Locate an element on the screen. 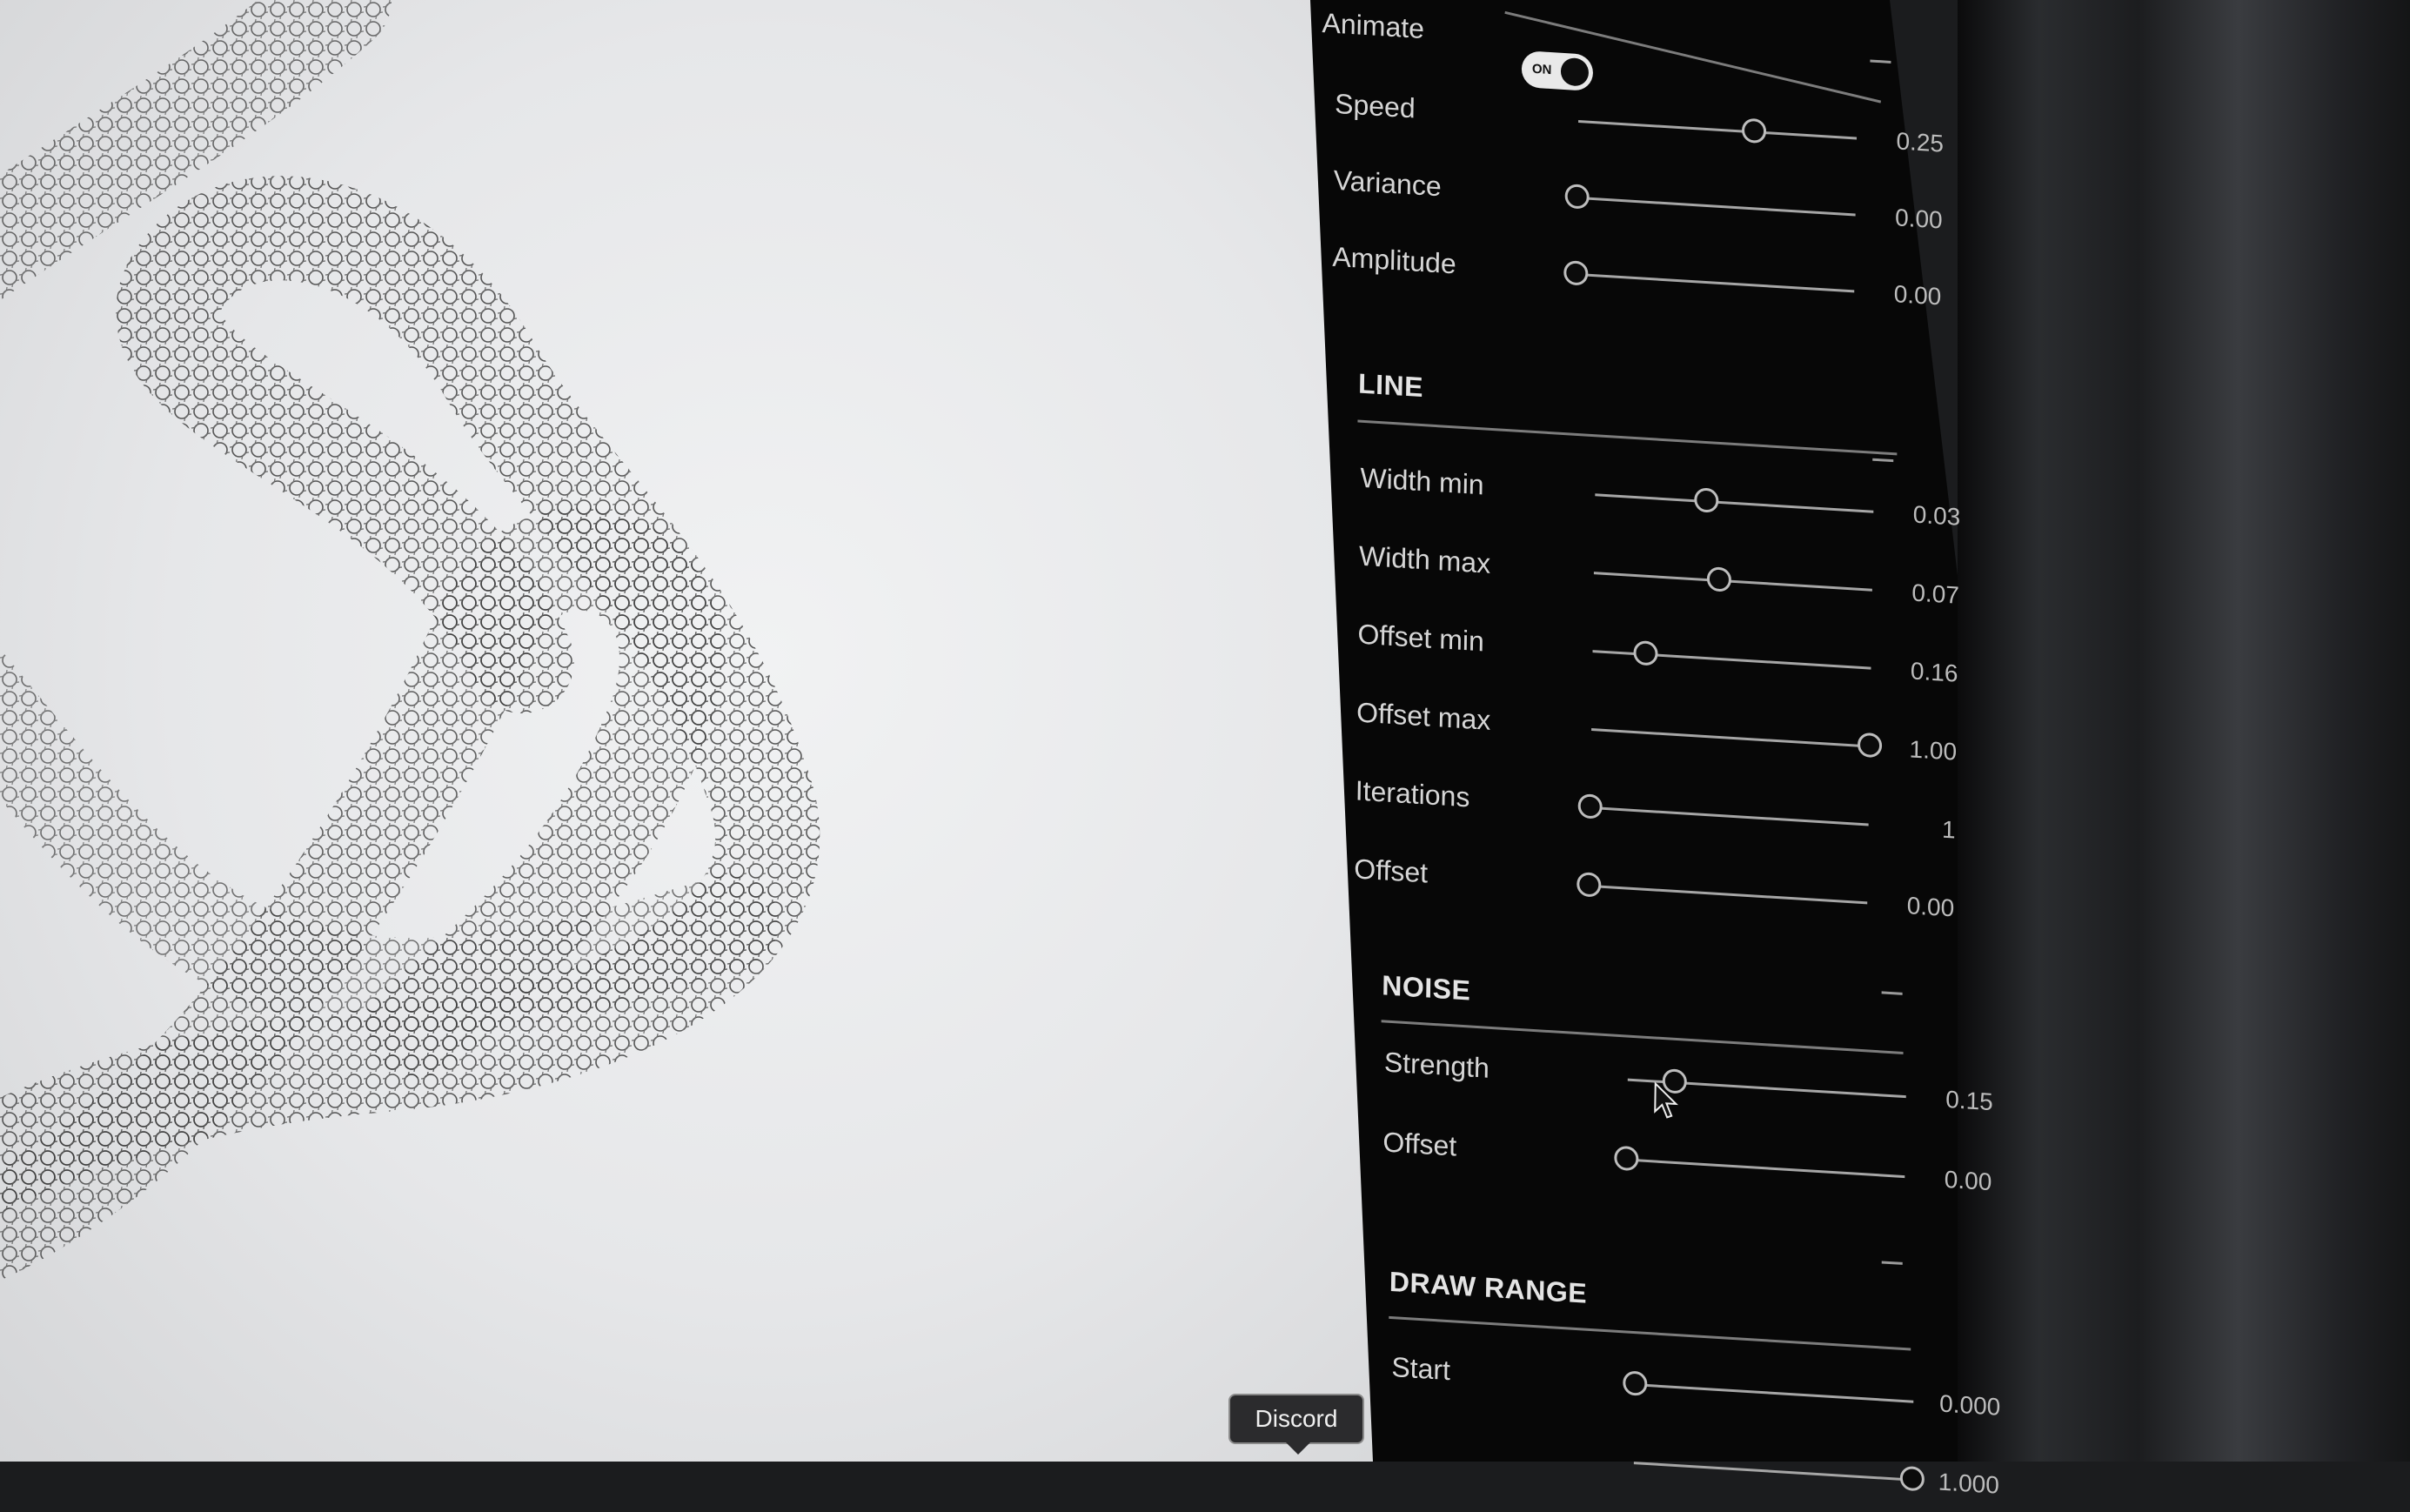 The width and height of the screenshot is (2410, 1512). slider-label: Iterations is located at coordinates (1412, 794).